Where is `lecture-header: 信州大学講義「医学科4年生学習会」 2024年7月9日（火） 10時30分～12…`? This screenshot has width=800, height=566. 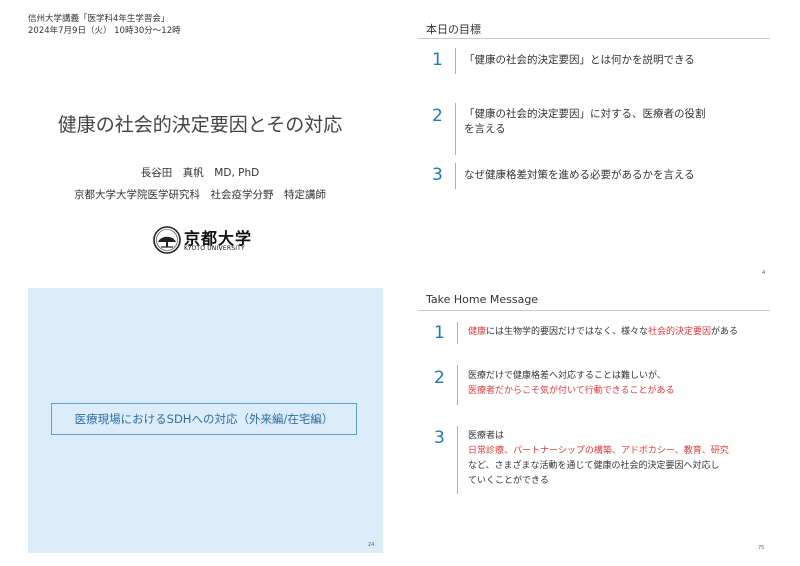 lecture-header: 信州大学講義「医学科4年生学習会」 2024年7月9日（火） 10時30分～12… is located at coordinates (104, 25).